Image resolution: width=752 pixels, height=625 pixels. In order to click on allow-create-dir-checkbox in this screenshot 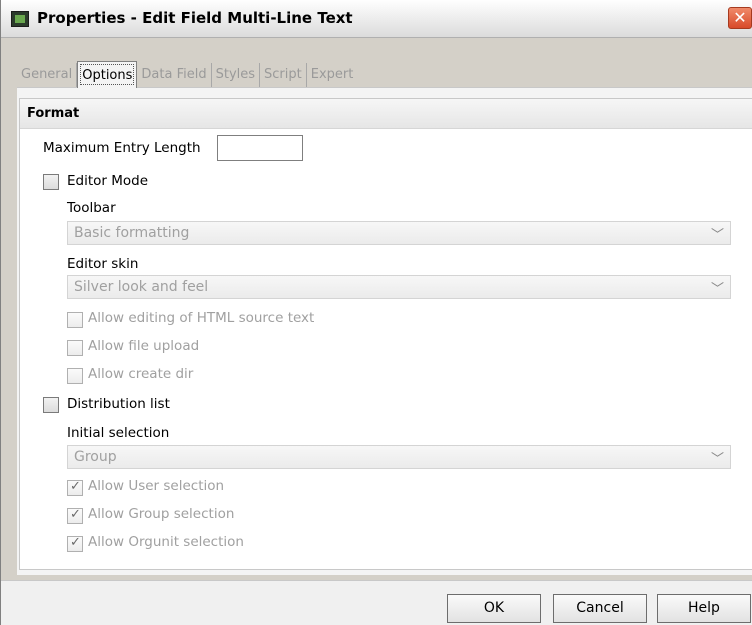, I will do `click(75, 376)`.